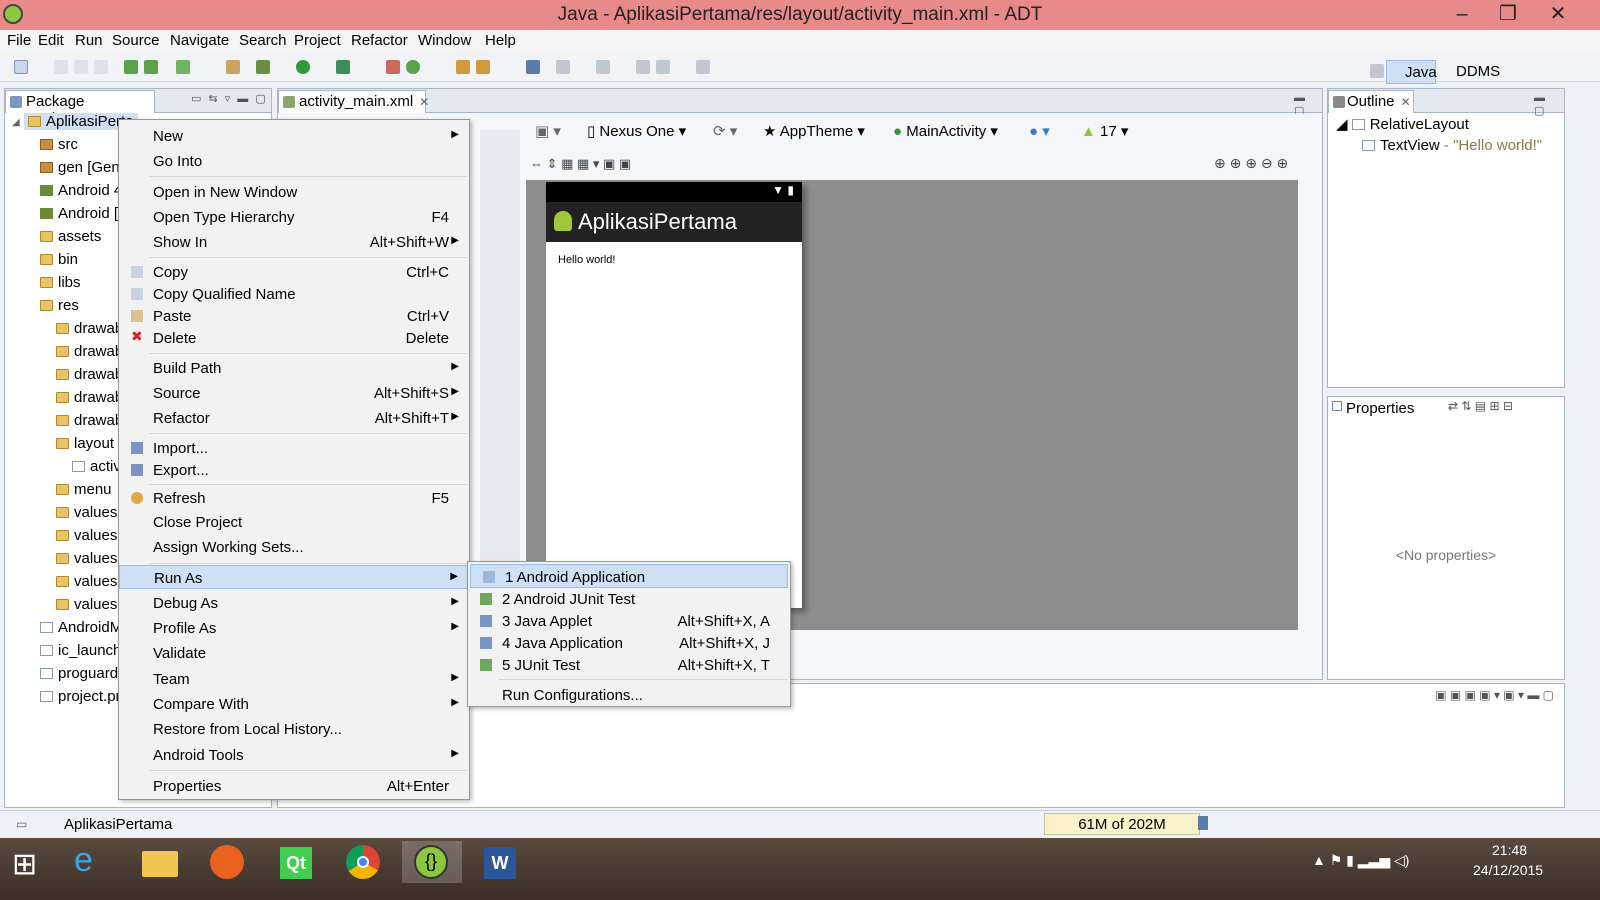 The image size is (1600, 900). I want to click on tree-libs: libs, so click(60, 282).